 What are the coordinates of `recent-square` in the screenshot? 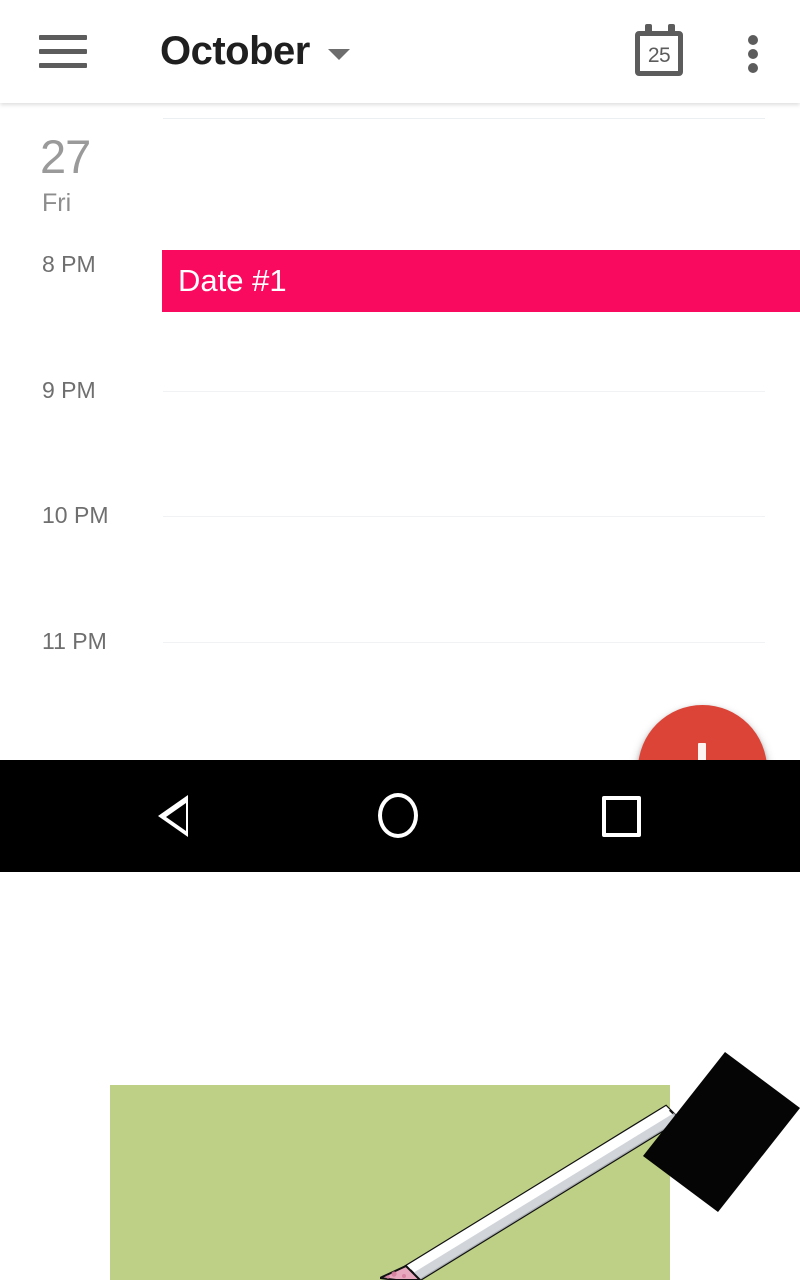 It's located at (621, 816).